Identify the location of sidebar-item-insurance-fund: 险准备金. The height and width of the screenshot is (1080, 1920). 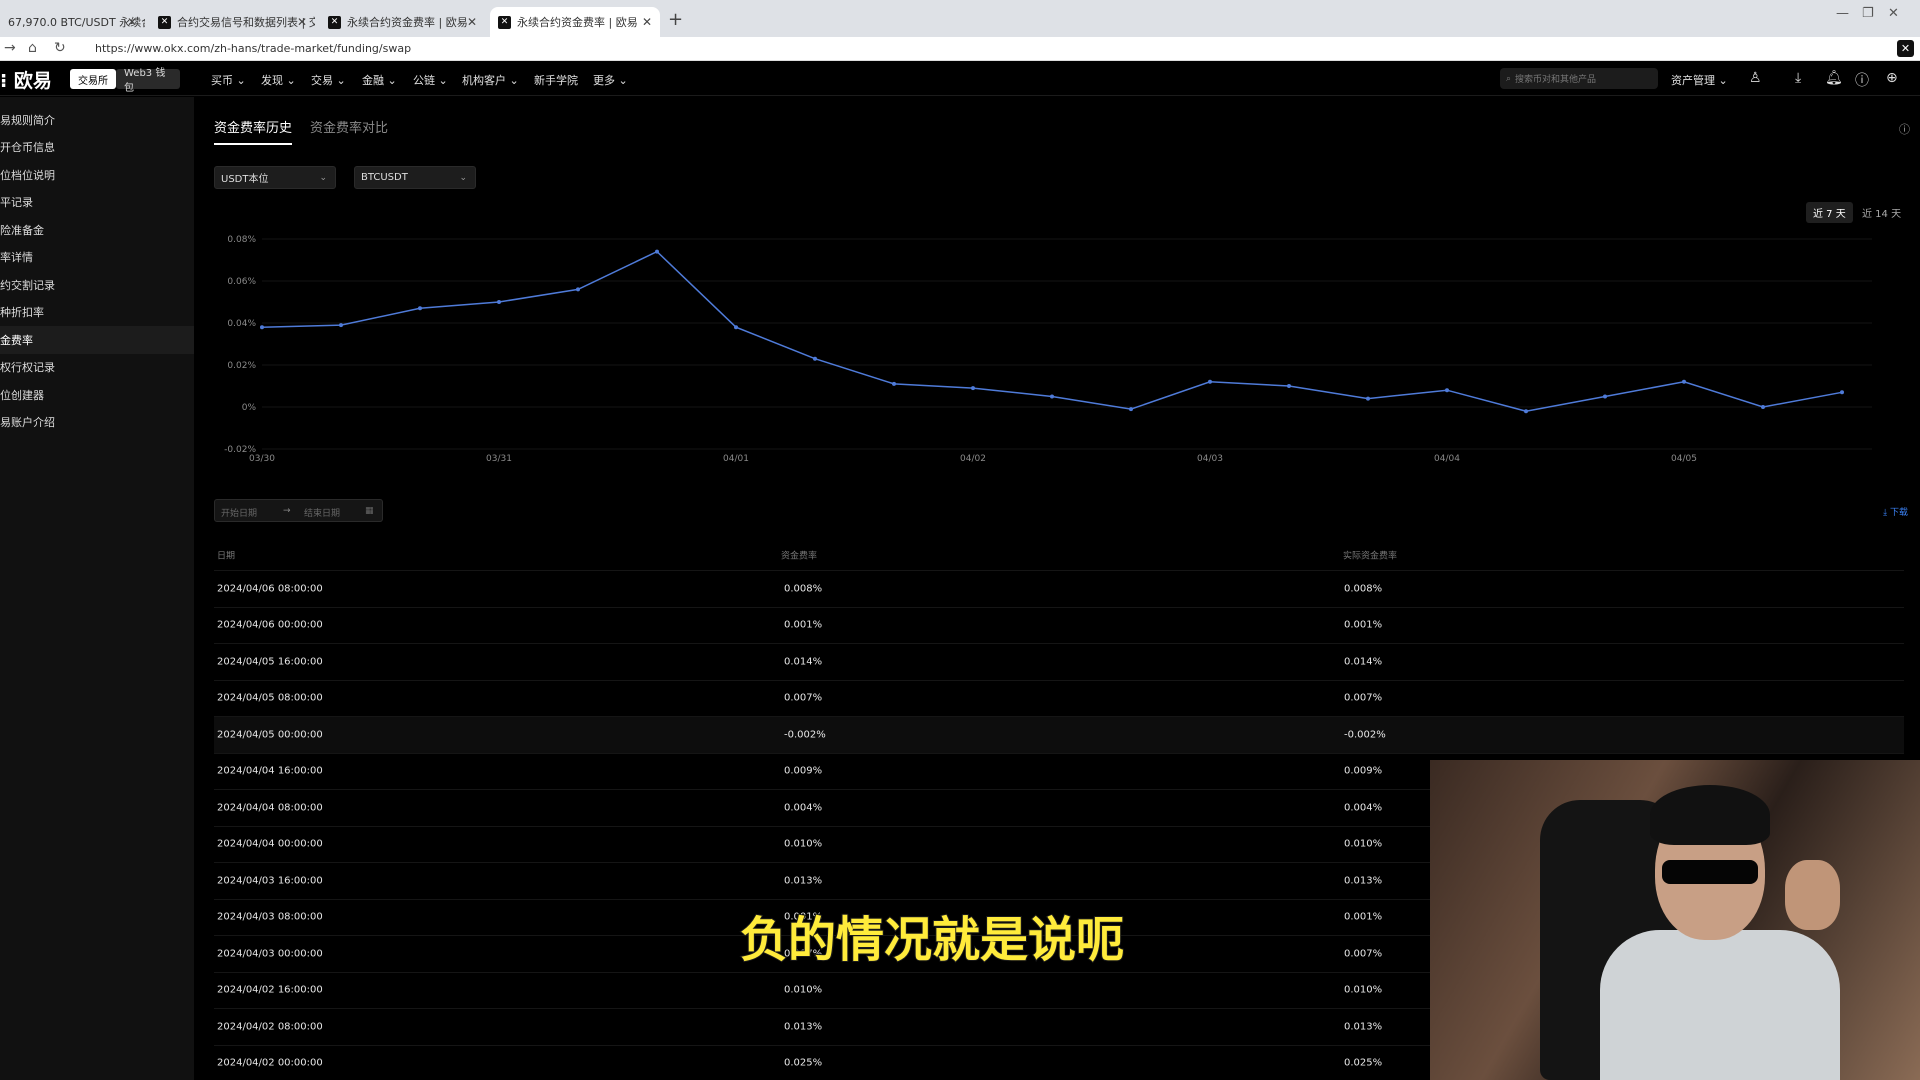
(97, 230).